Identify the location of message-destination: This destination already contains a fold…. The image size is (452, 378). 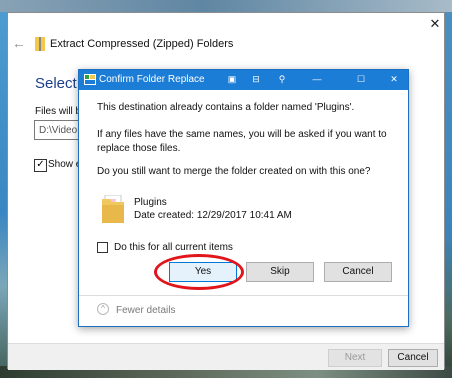
(226, 107).